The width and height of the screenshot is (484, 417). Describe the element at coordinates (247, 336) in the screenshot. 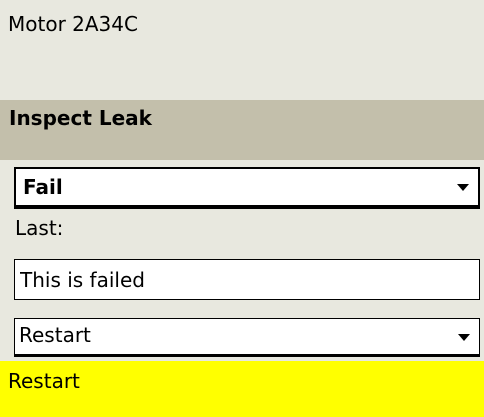

I see `action-dropdown: Restart` at that location.